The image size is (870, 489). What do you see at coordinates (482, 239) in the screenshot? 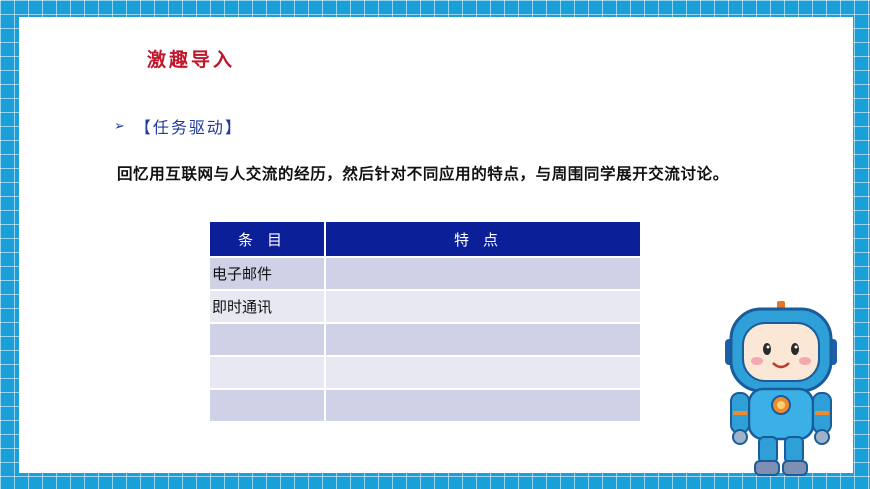
I see `header-feature: 特点` at bounding box center [482, 239].